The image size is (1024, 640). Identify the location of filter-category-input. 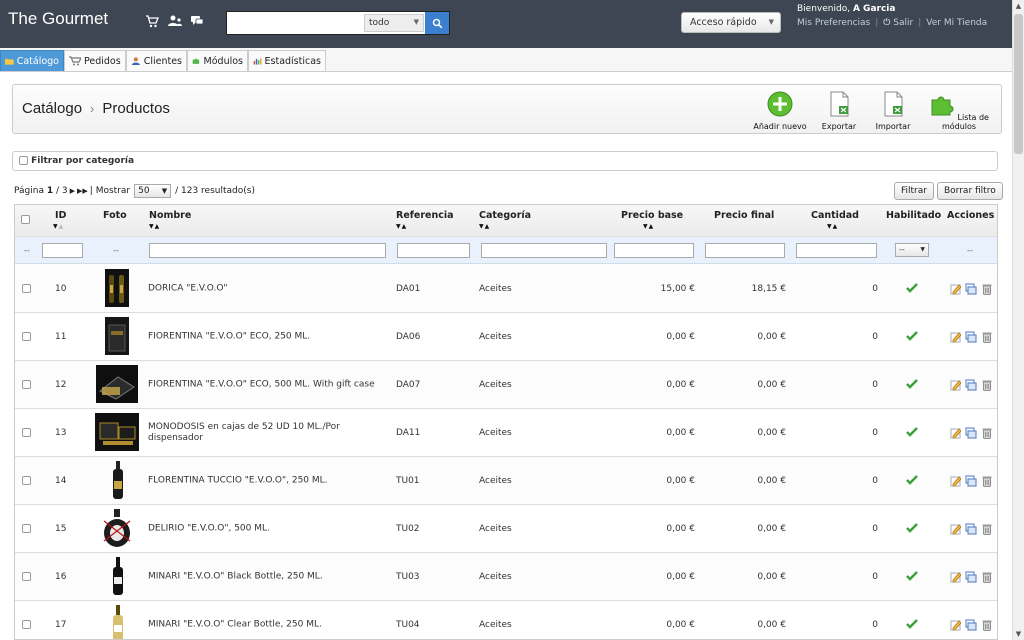
(544, 250).